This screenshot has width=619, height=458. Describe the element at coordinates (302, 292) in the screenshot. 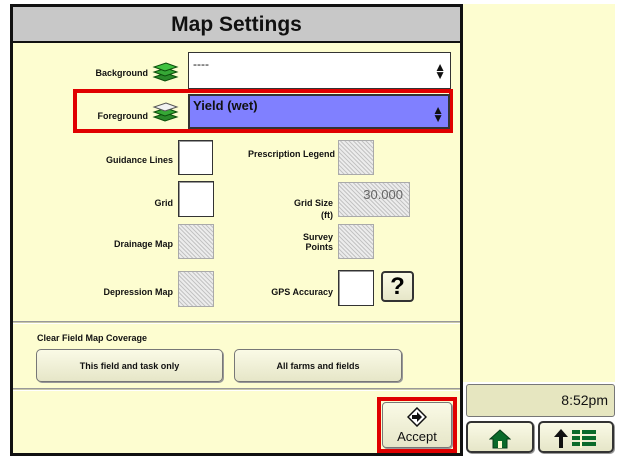

I see `gps-accuracy-label: GPS Accuracy` at that location.